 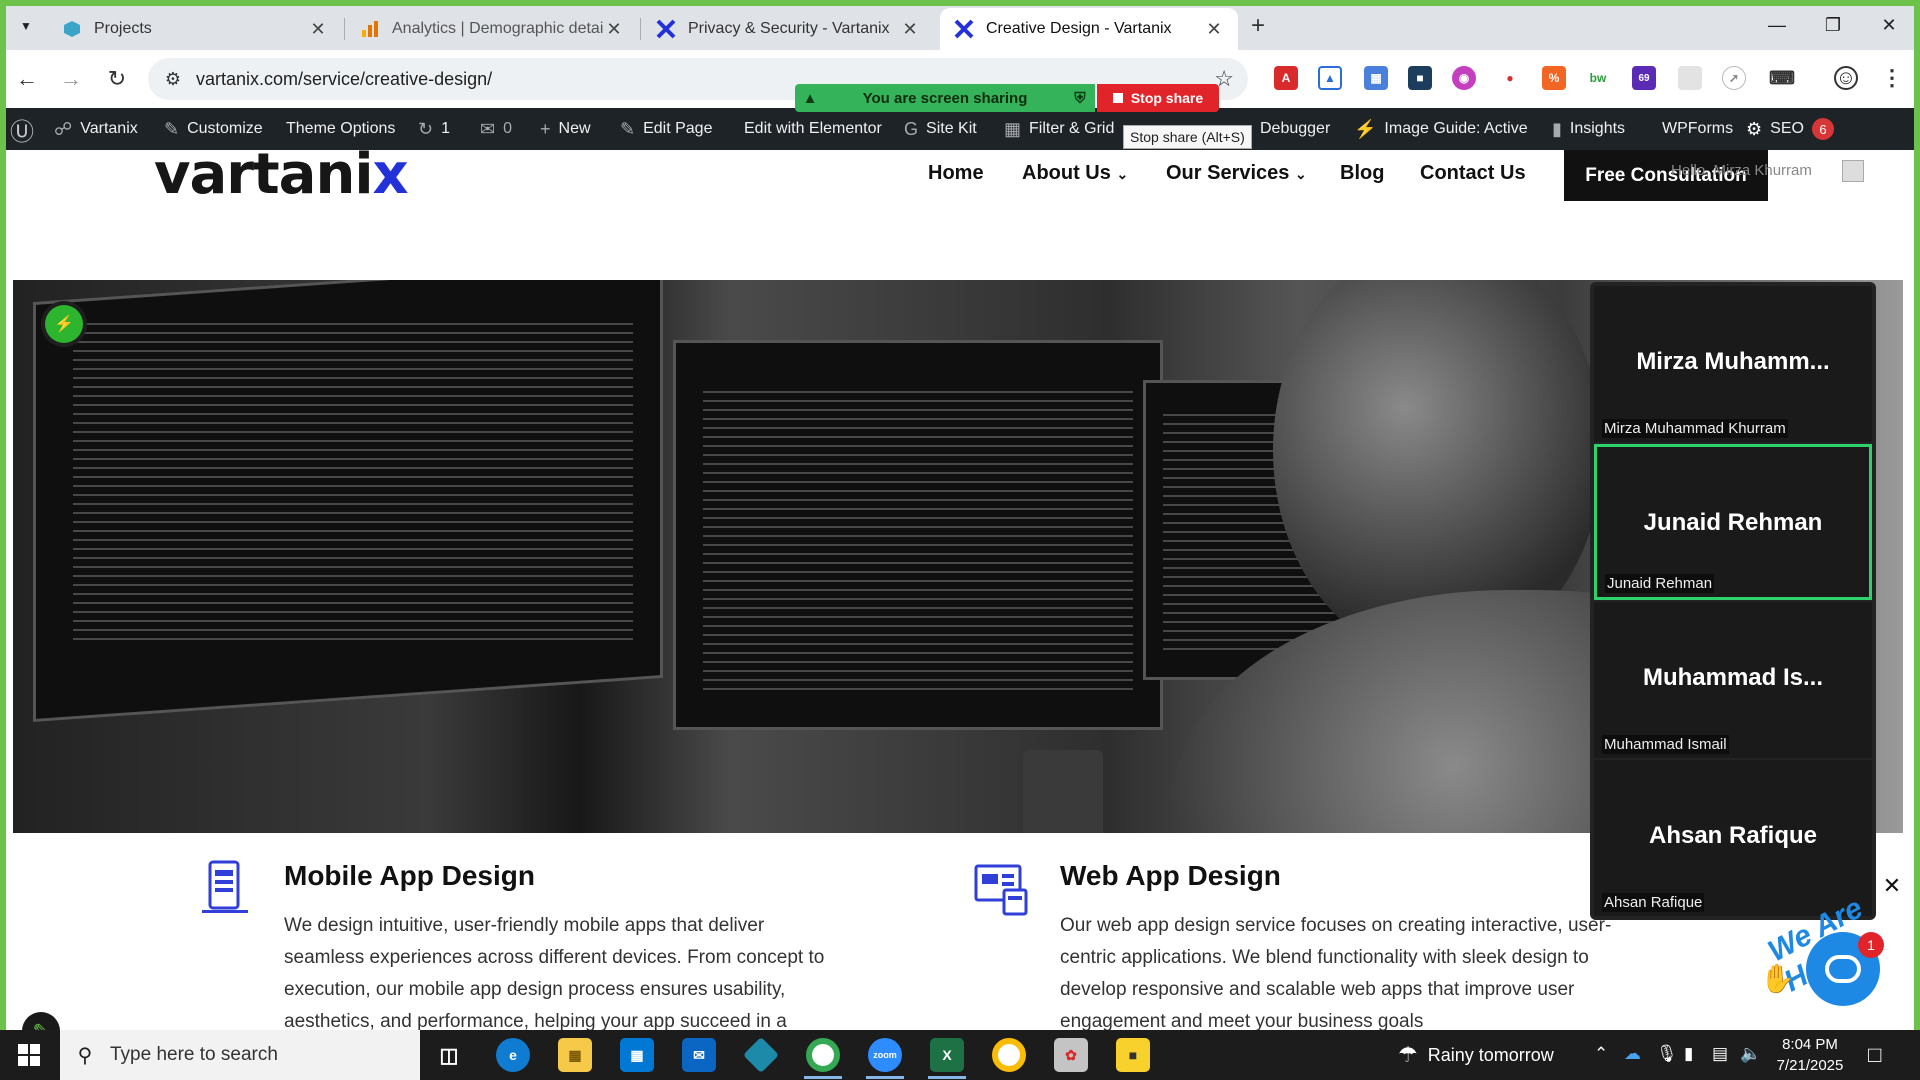 I want to click on edge-icon: e, so click(x=513, y=1055).